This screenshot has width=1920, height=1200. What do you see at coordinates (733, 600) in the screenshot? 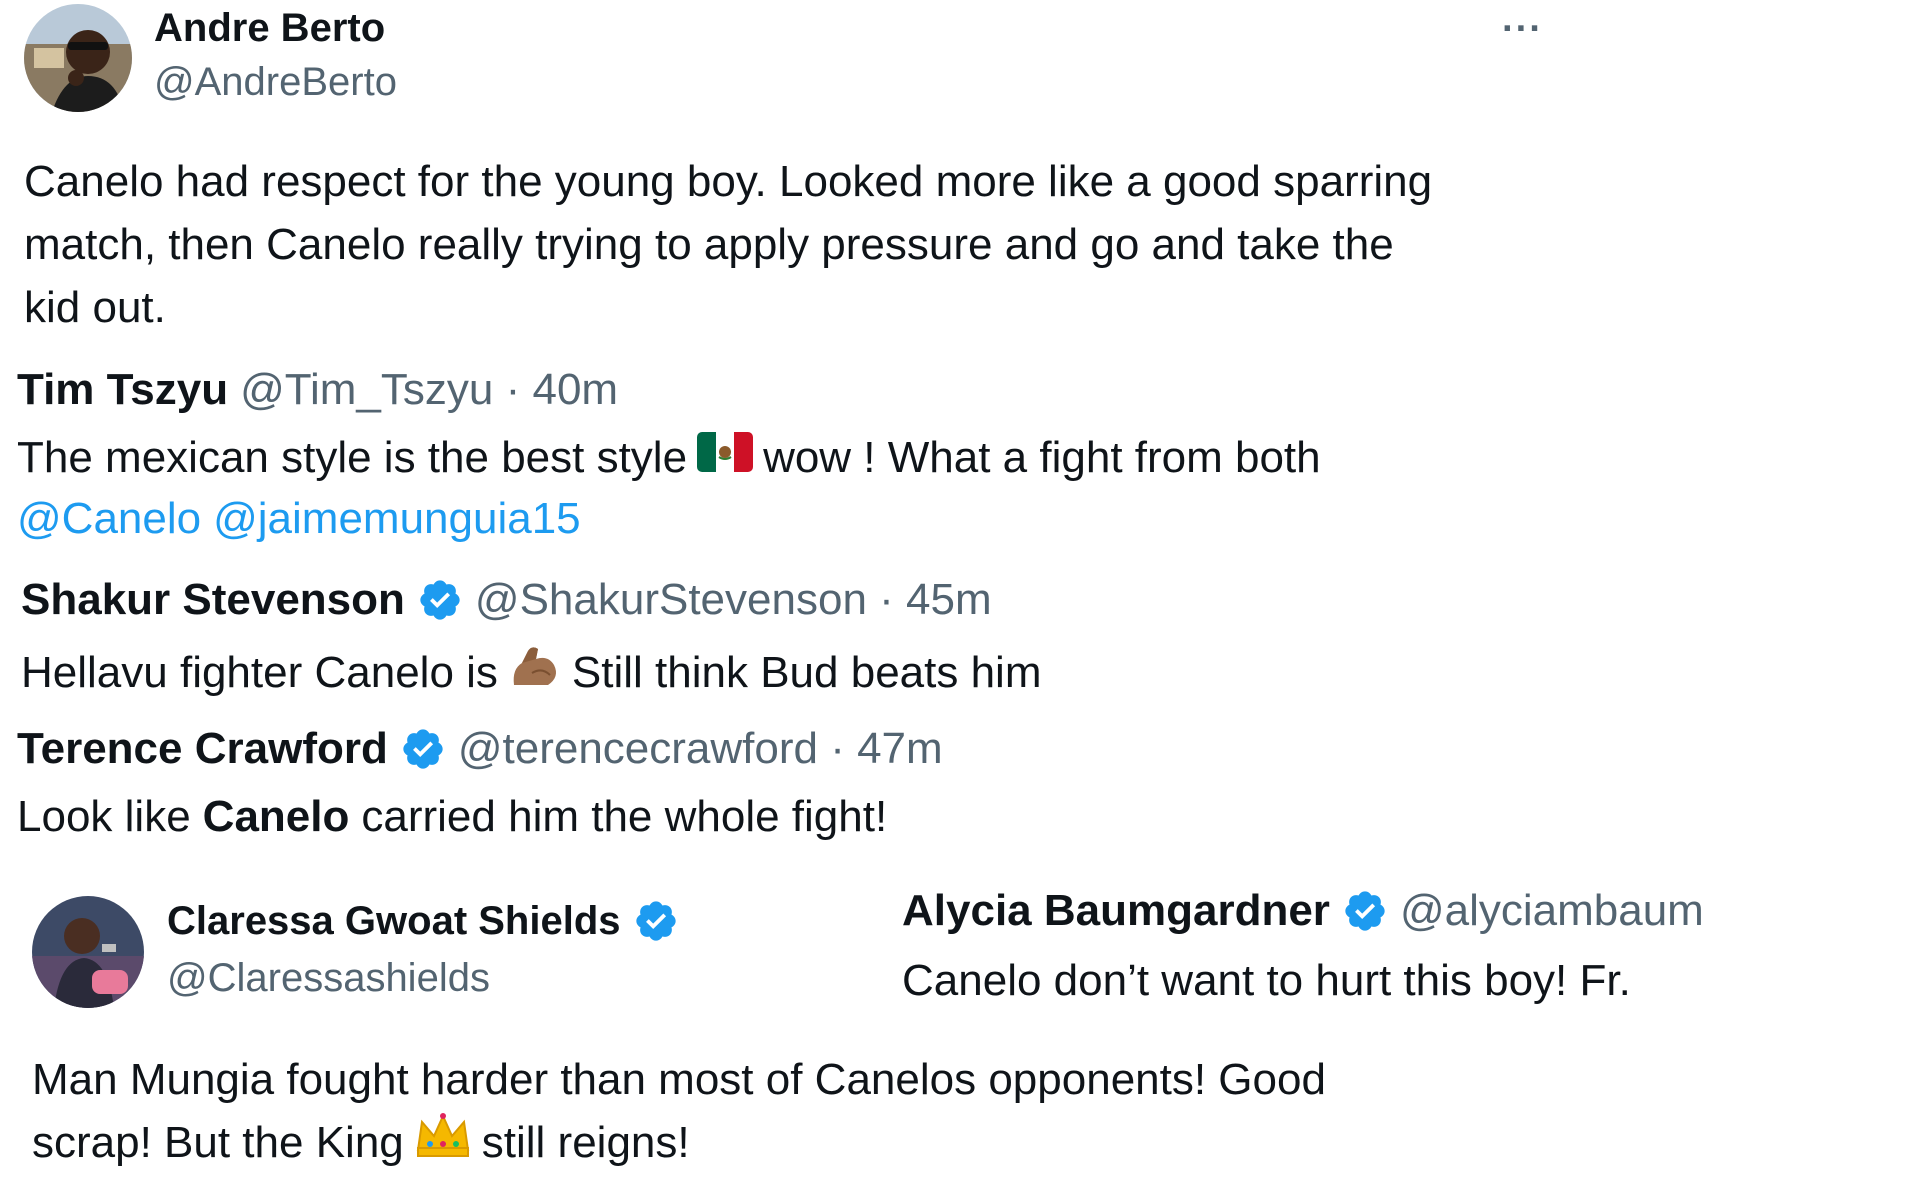
I see `quoted-author-handle-time: @ShakurStevenson · 45m` at bounding box center [733, 600].